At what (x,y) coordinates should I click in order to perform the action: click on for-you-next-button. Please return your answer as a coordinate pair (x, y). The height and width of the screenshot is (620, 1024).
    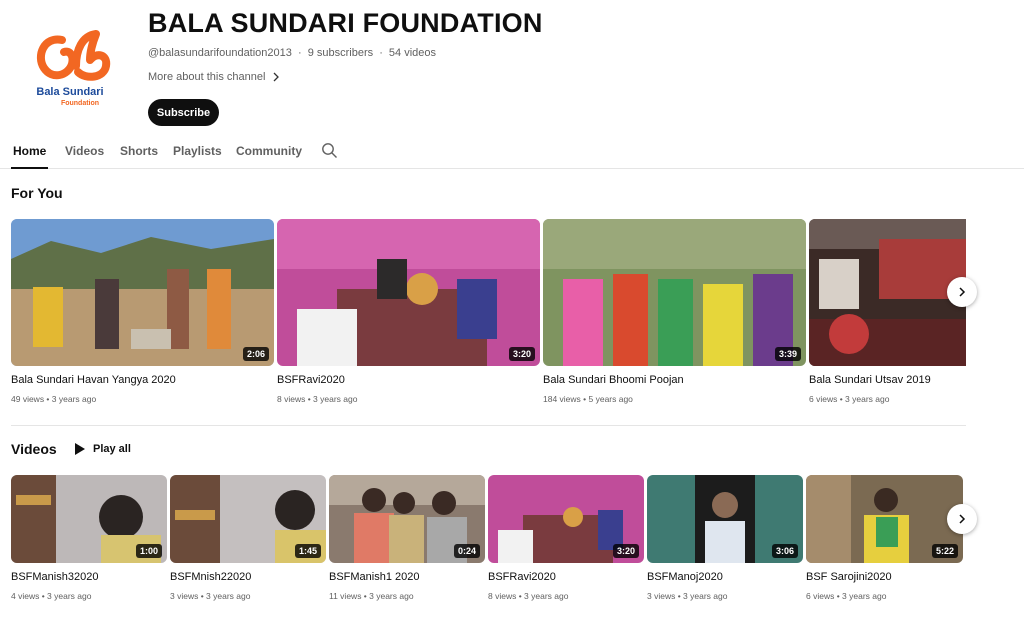
    Looking at the image, I should click on (962, 292).